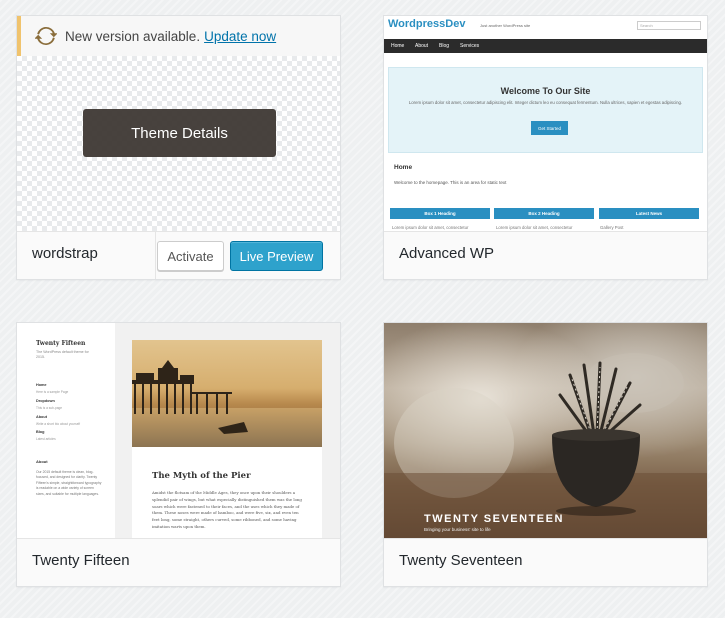 Image resolution: width=725 pixels, height=618 pixels. Describe the element at coordinates (46, 439) in the screenshot. I see `preview-menu-sub: Latest articles` at that location.